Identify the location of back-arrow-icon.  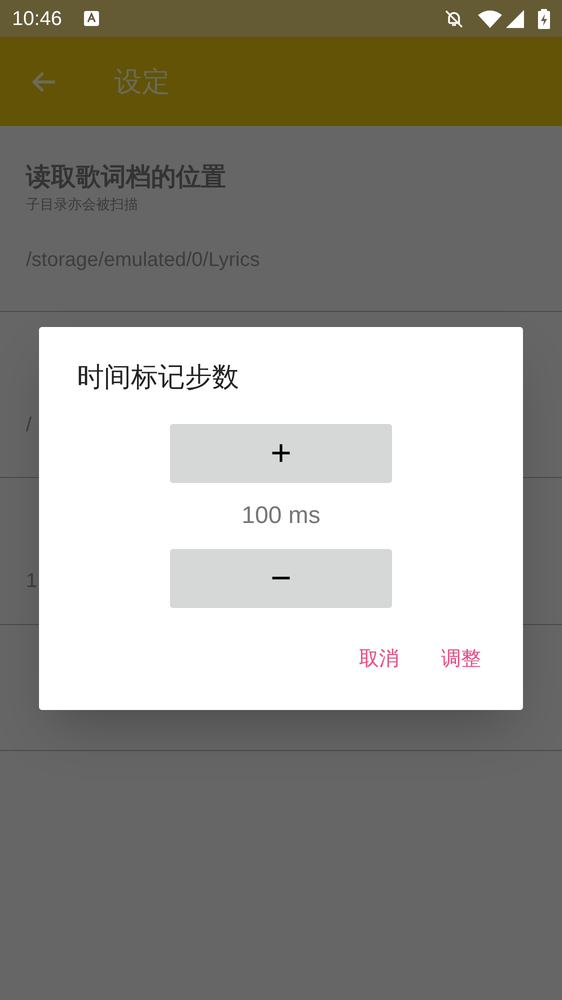
(44, 82).